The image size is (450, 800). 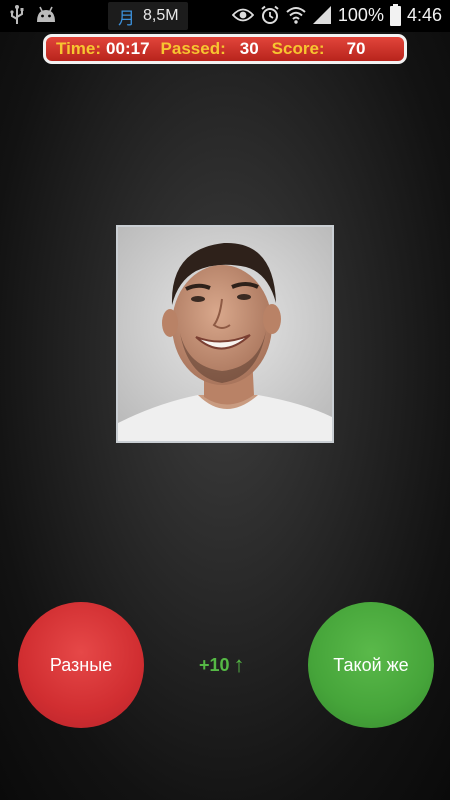 I want to click on system-icons: 100% 4:46, so click(x=336, y=15).